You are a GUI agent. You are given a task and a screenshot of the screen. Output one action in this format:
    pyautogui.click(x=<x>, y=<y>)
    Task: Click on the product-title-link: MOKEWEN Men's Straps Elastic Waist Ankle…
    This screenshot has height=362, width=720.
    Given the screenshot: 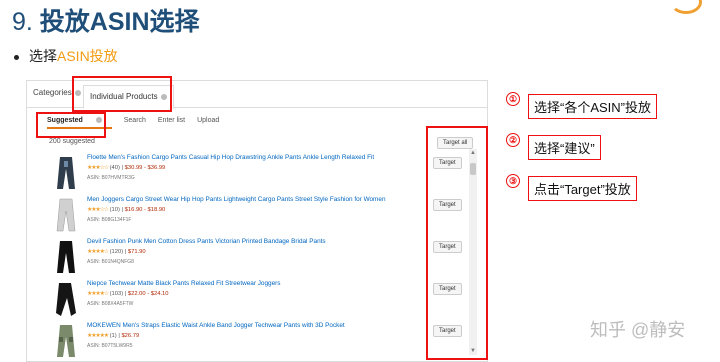 What is the action you would take?
    pyautogui.click(x=216, y=325)
    